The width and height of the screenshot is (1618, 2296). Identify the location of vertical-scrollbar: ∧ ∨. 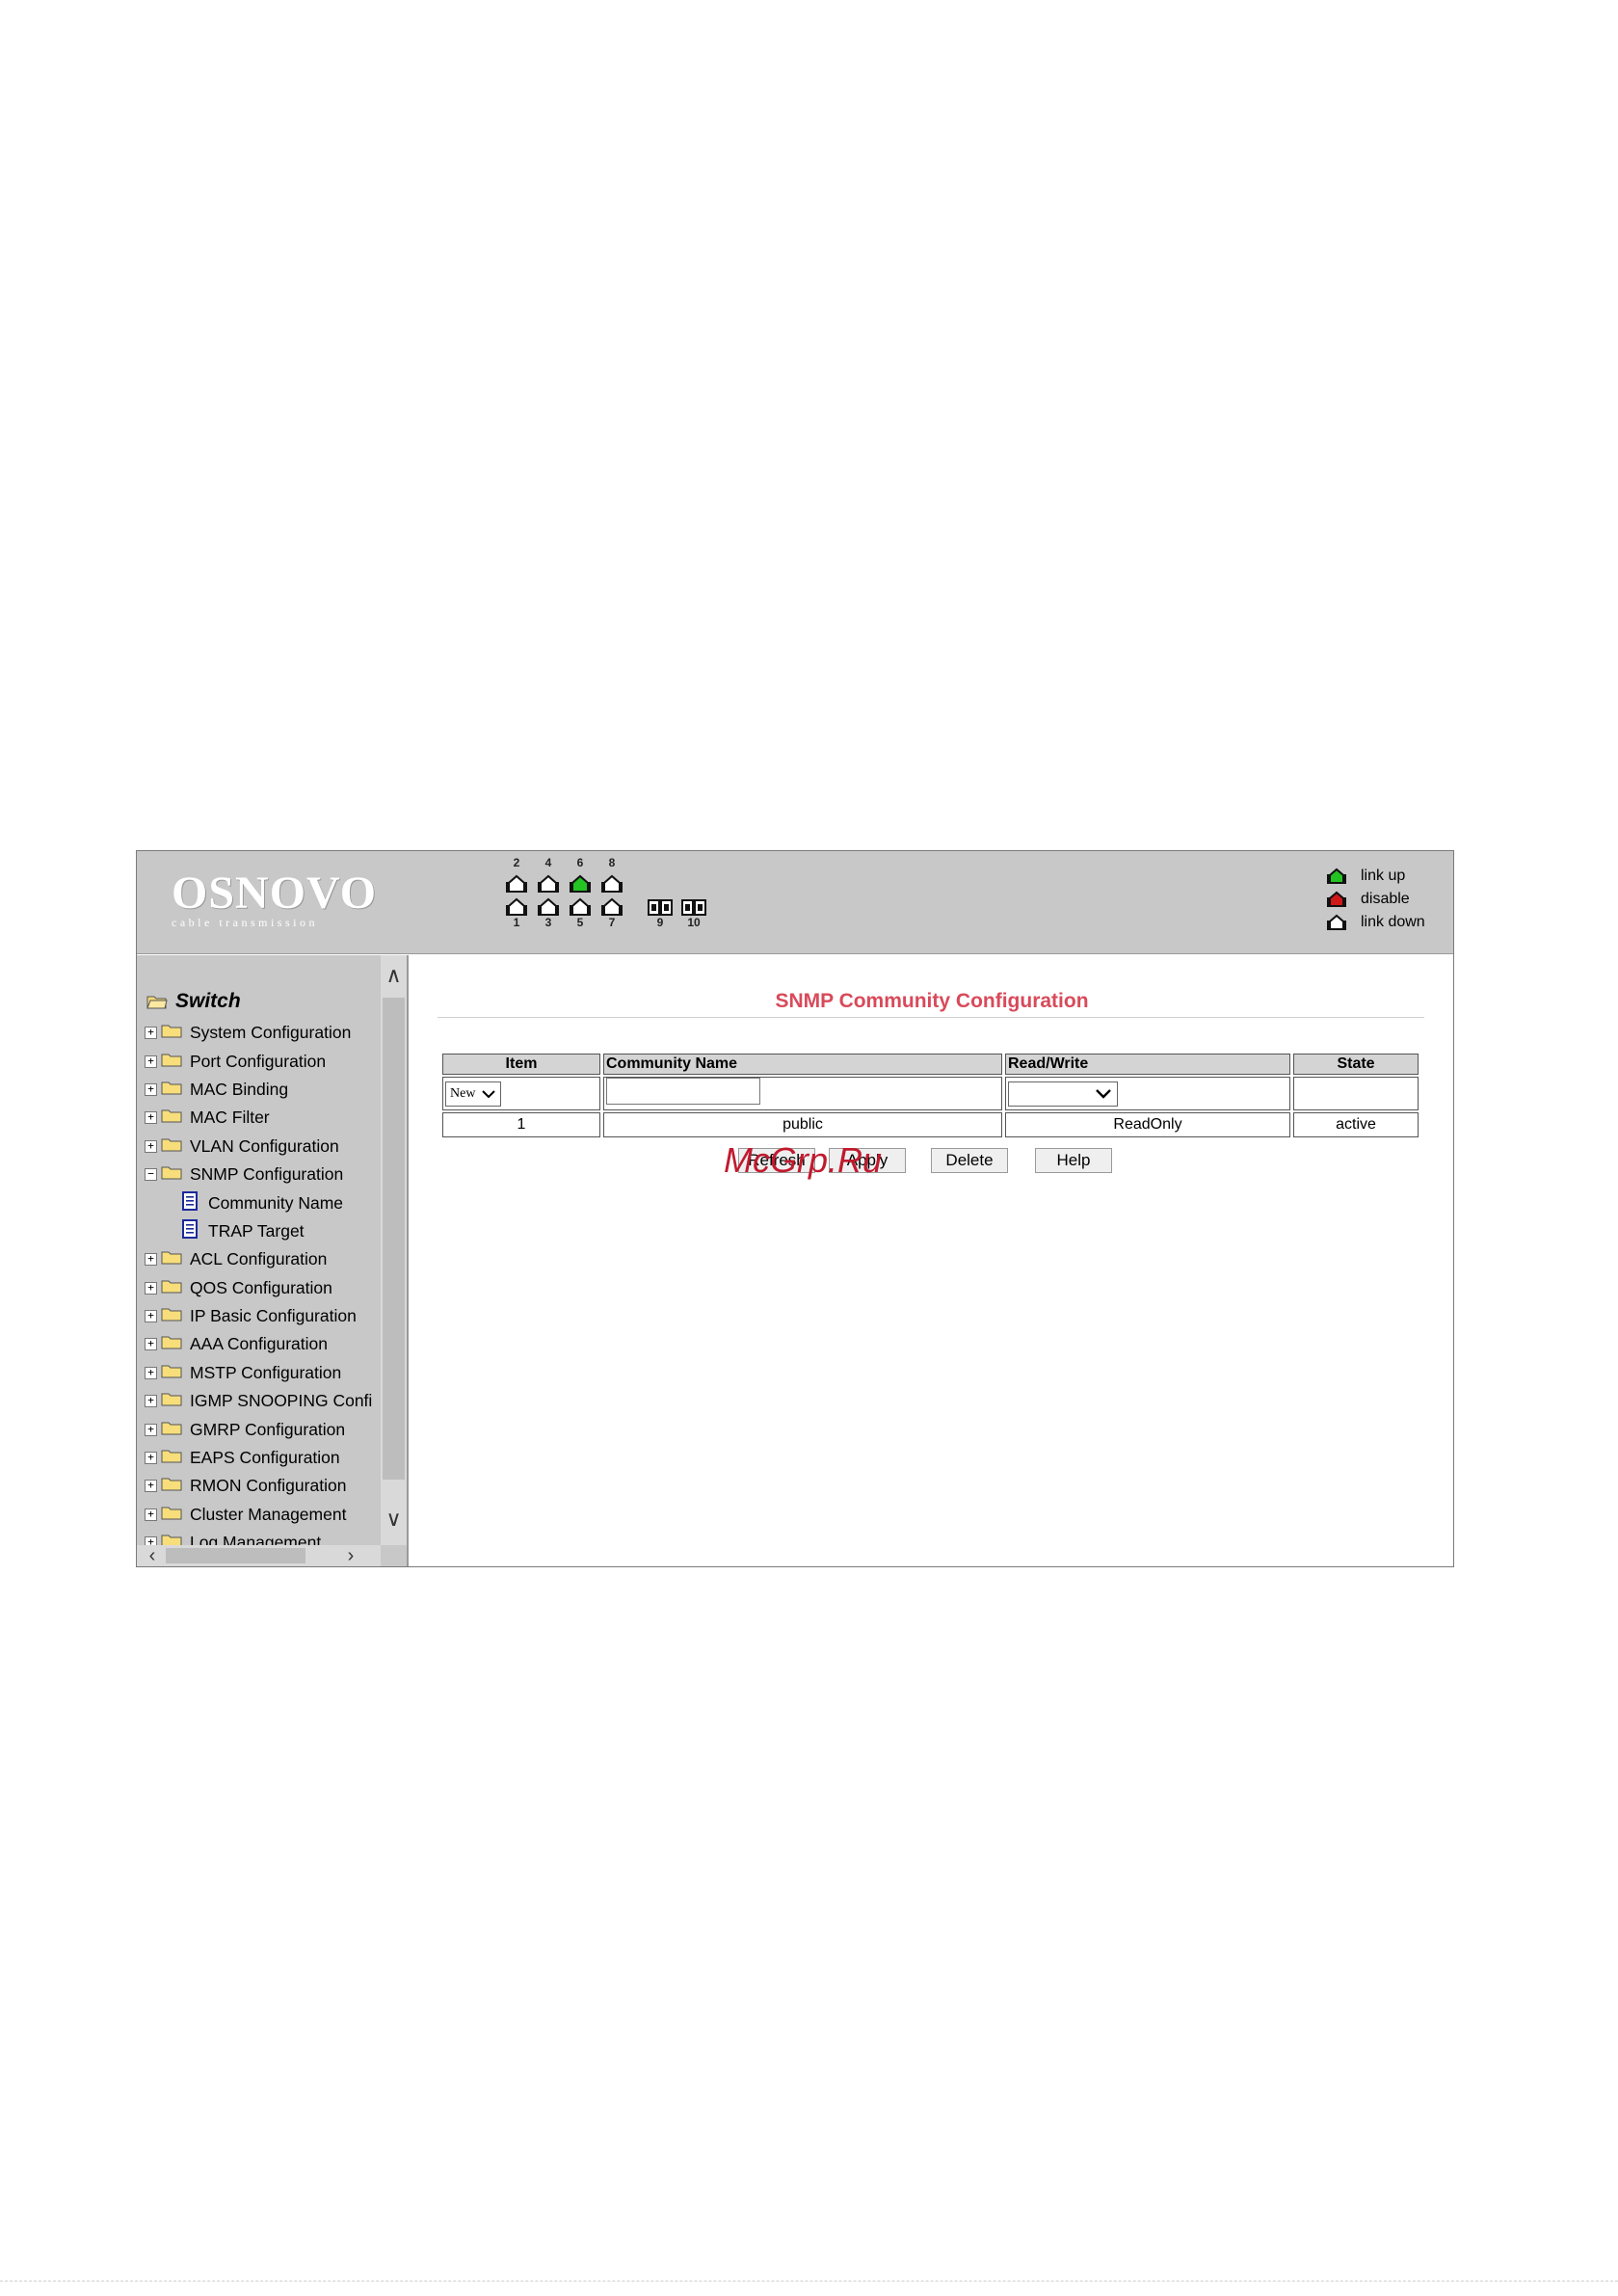
(394, 1250).